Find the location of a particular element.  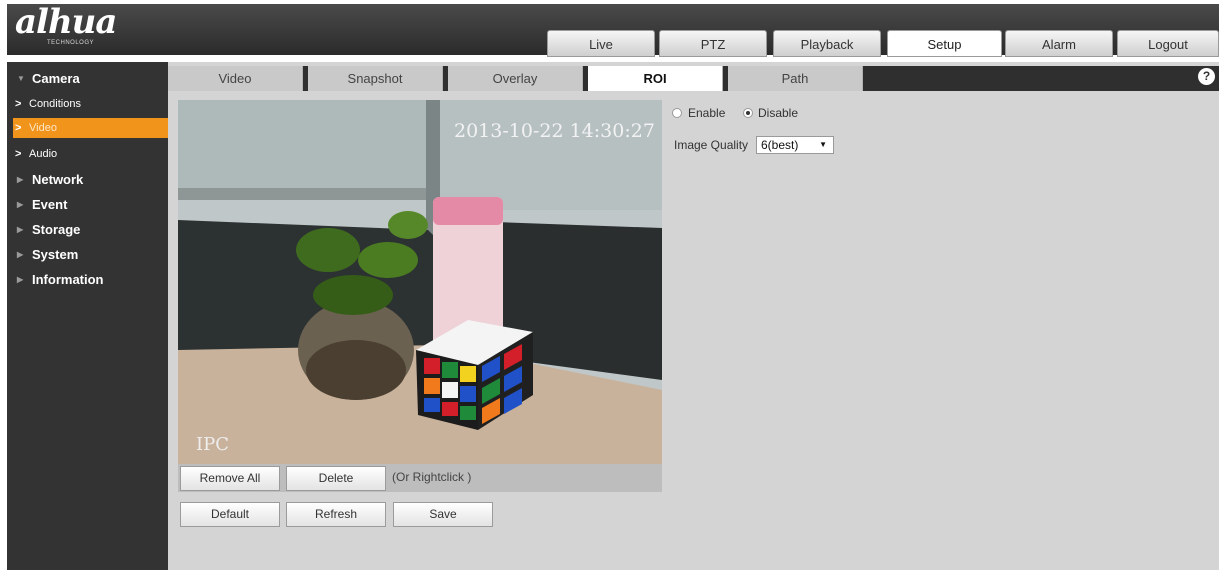

nav-playback: Playback is located at coordinates (827, 43).